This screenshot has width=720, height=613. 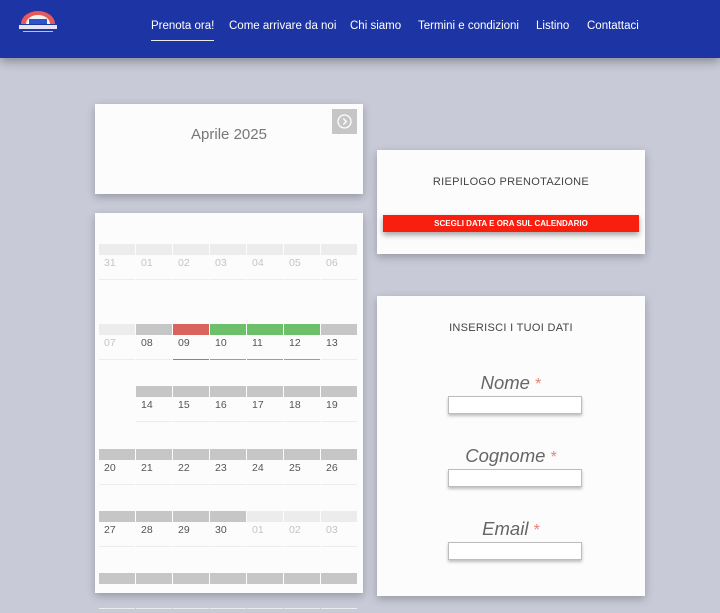 I want to click on calendar-day: 24, so click(x=265, y=469).